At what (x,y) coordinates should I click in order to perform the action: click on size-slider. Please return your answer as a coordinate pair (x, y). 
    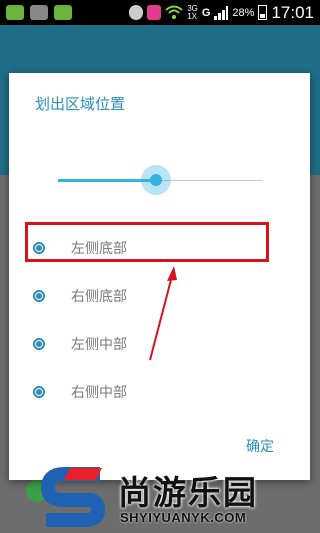
    Looking at the image, I should click on (160, 180).